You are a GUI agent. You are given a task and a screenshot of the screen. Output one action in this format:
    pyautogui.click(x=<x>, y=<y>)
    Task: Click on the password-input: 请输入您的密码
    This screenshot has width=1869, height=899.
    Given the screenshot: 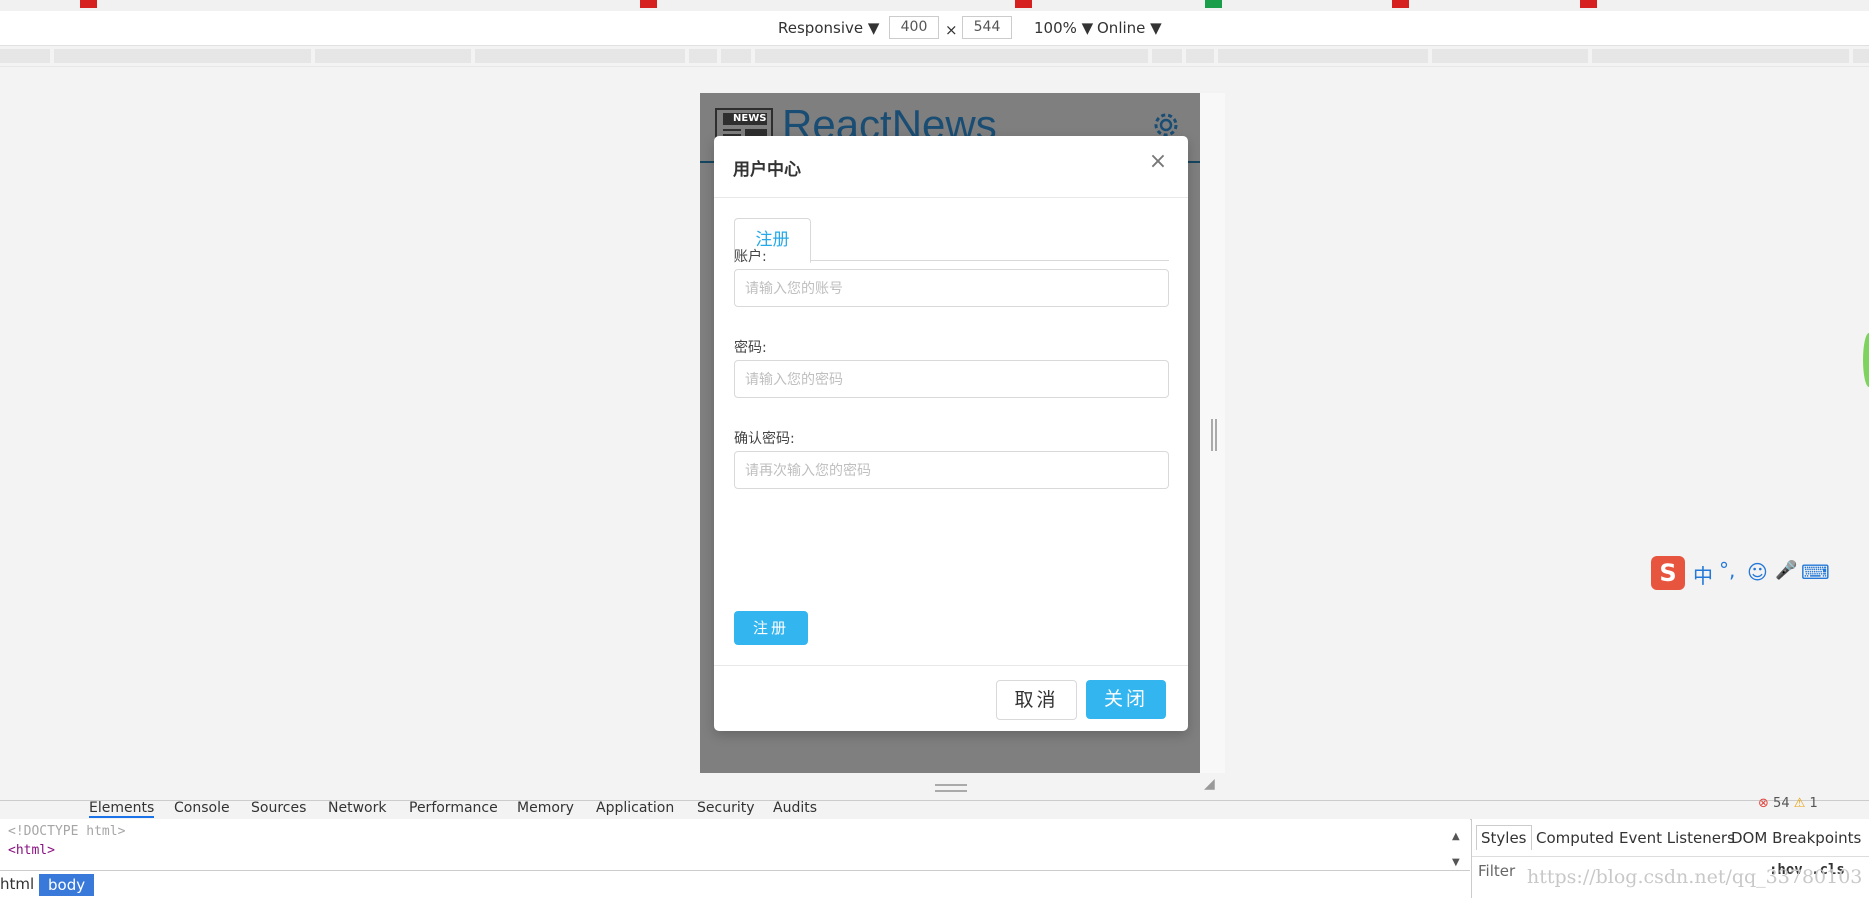 What is the action you would take?
    pyautogui.click(x=951, y=379)
    